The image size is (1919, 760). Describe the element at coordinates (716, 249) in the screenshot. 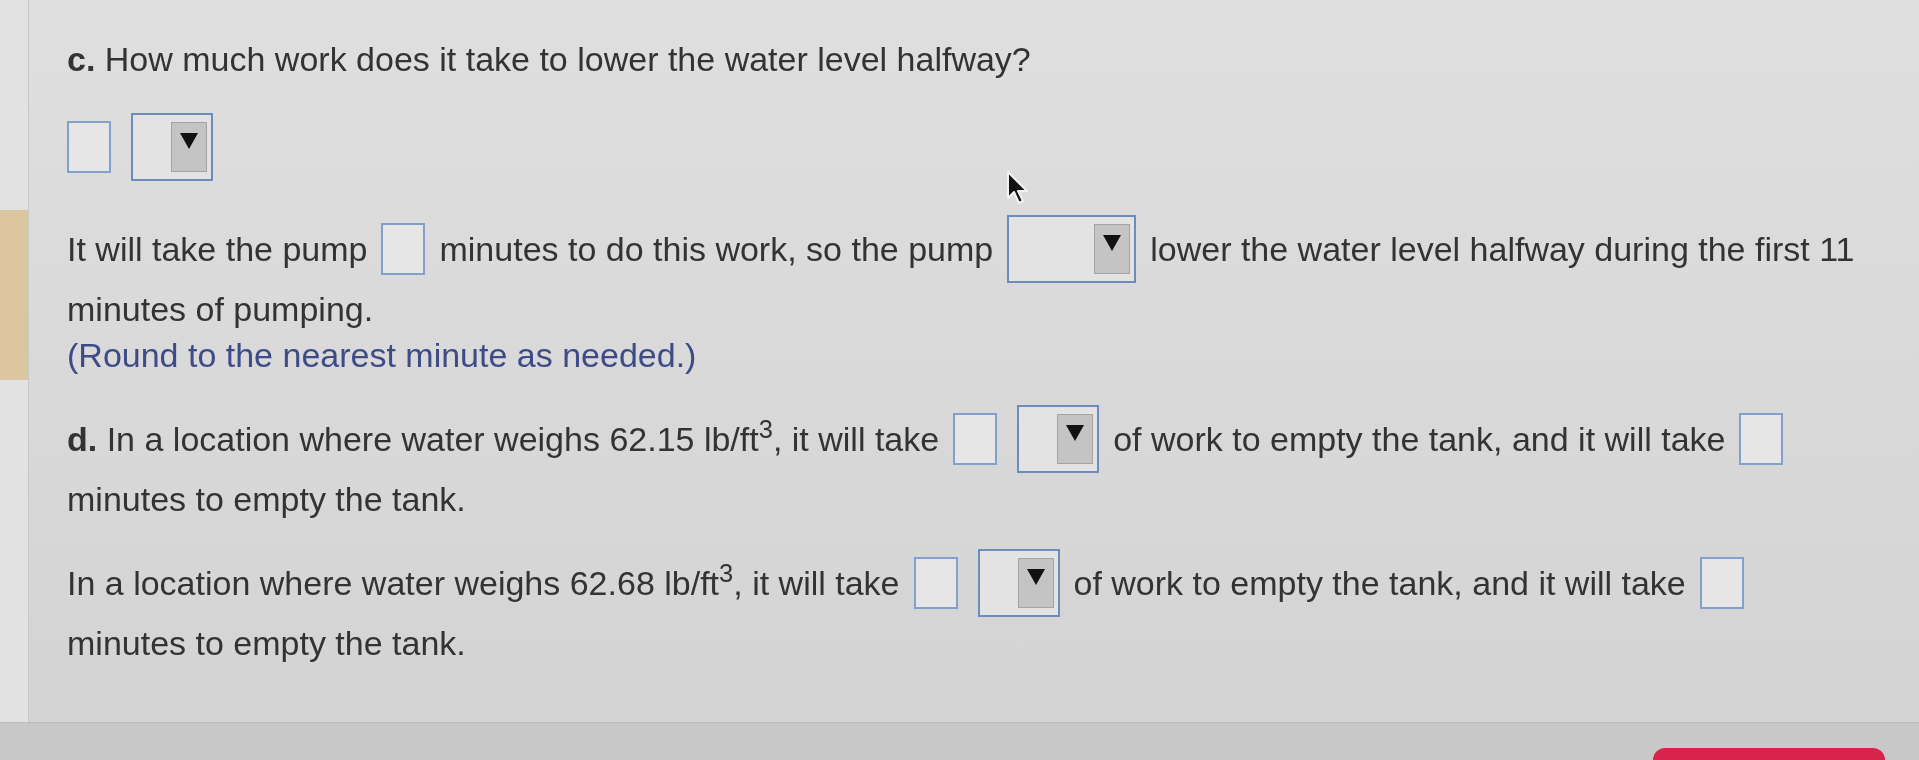

I see `question-text: minutes to do this work, so the pump` at that location.